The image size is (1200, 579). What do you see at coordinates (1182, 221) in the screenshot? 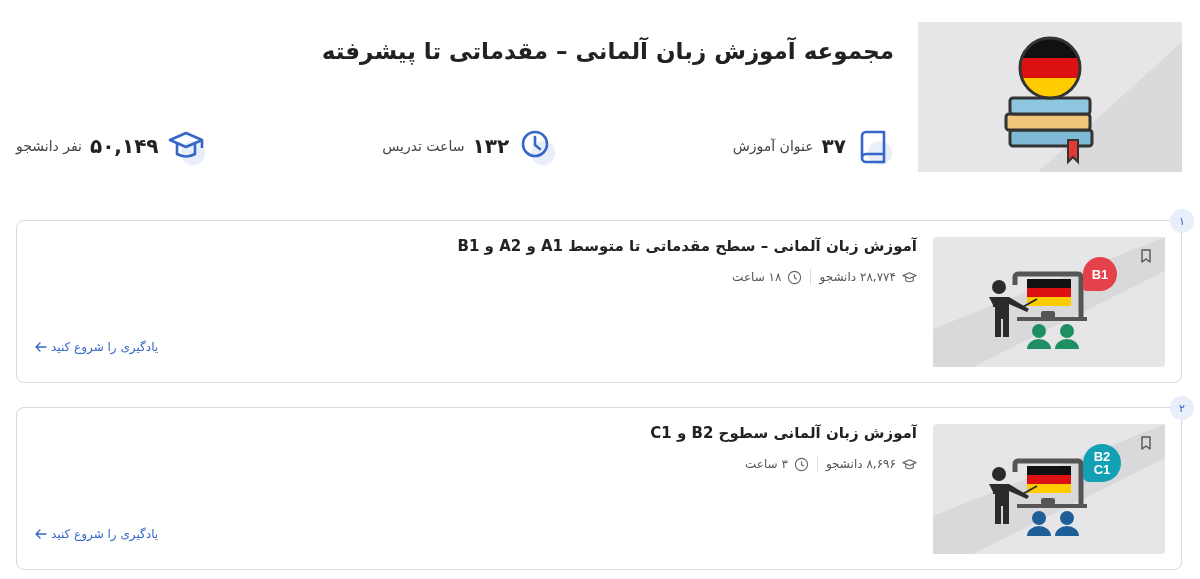
I see `course-number: ۱` at bounding box center [1182, 221].